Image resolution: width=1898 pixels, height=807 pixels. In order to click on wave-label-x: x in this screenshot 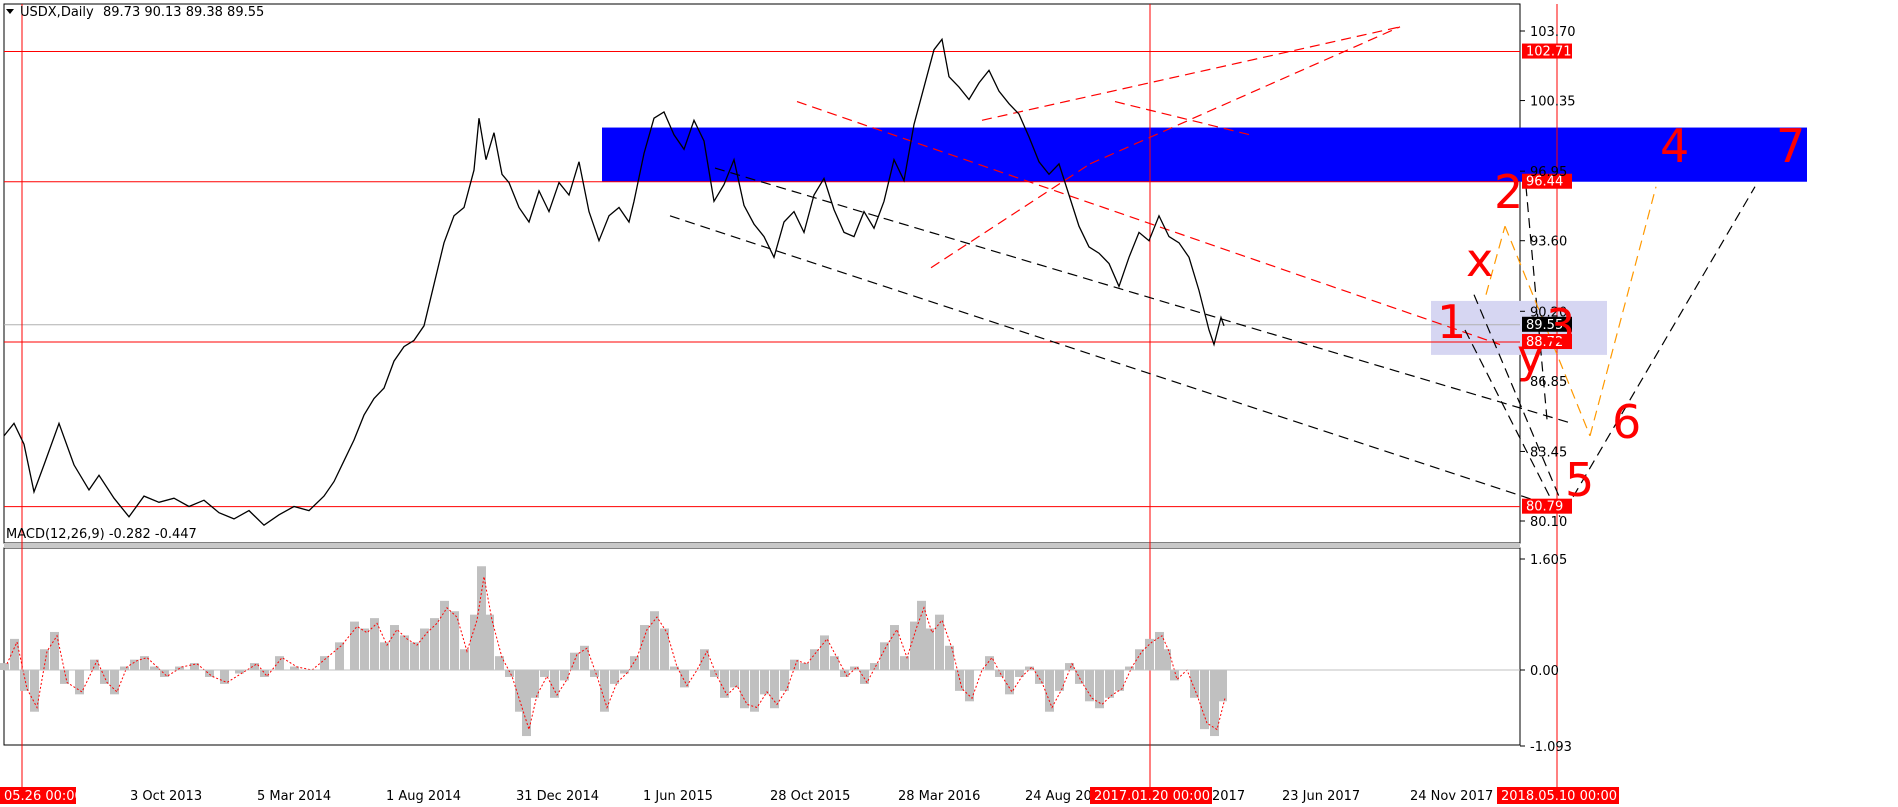, I will do `click(1479, 260)`.